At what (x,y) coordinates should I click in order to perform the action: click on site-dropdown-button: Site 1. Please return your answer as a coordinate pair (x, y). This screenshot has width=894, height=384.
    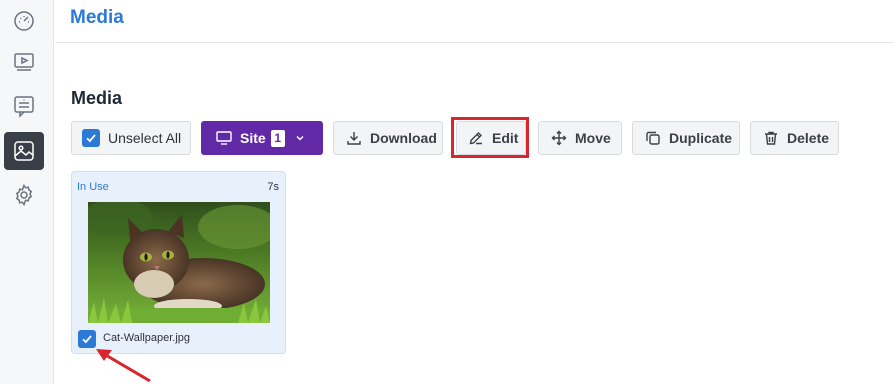
    Looking at the image, I should click on (262, 138).